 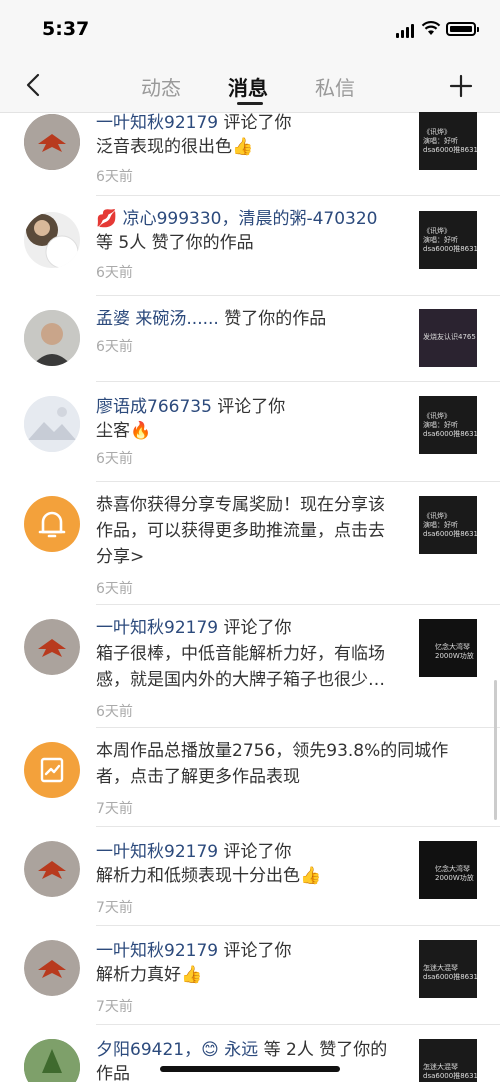 I want to click on top-nav: 动态 消息 私信, so click(x=250, y=86).